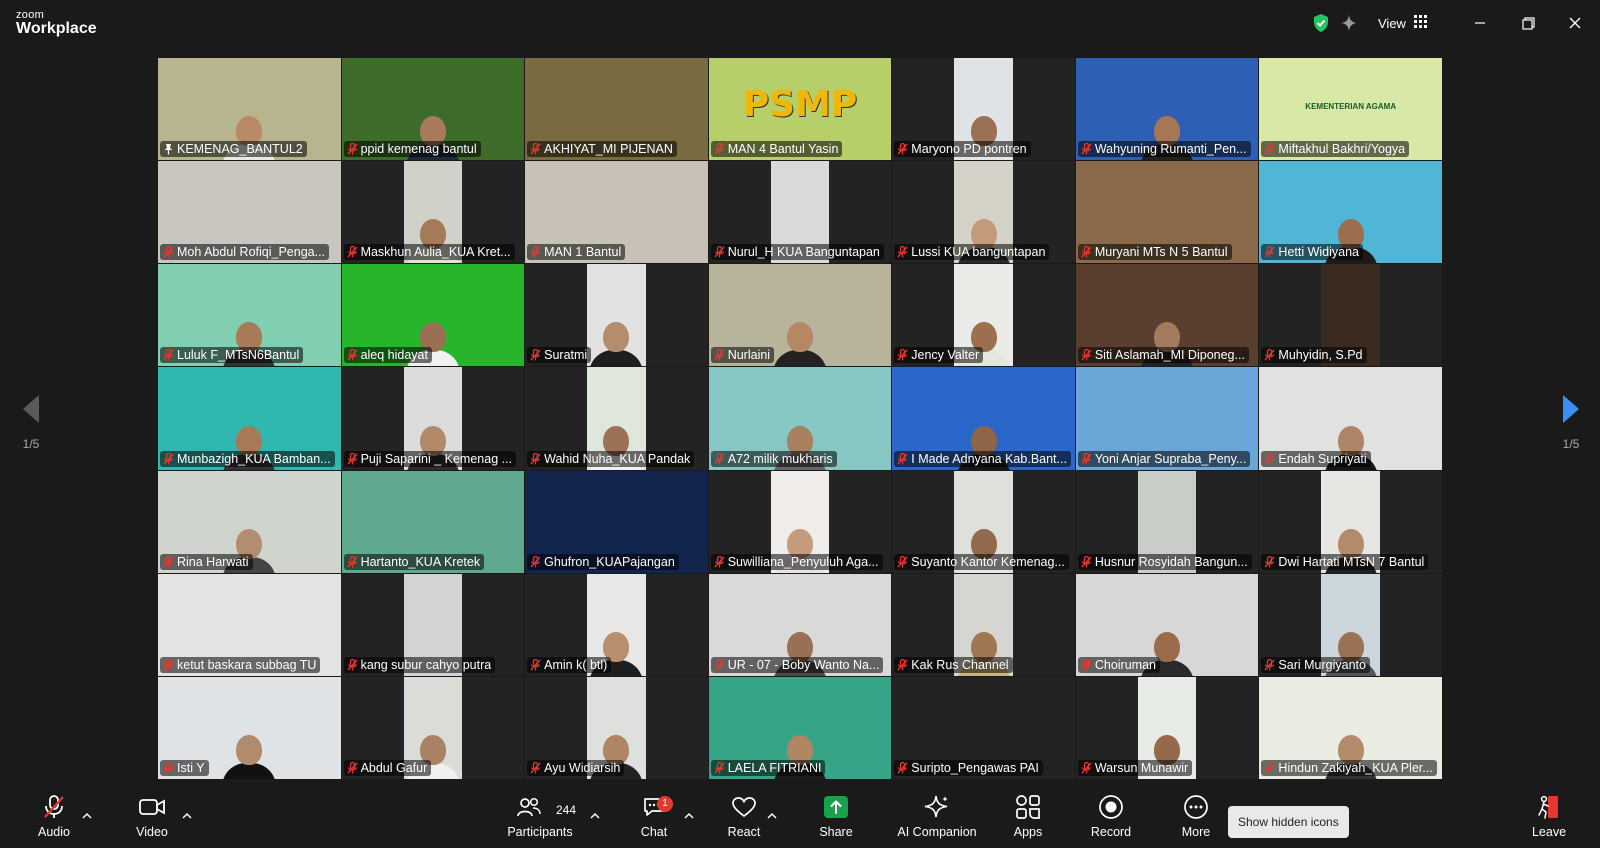  I want to click on participant-tile: Luluk F_MTsN6Bantul, so click(249, 315).